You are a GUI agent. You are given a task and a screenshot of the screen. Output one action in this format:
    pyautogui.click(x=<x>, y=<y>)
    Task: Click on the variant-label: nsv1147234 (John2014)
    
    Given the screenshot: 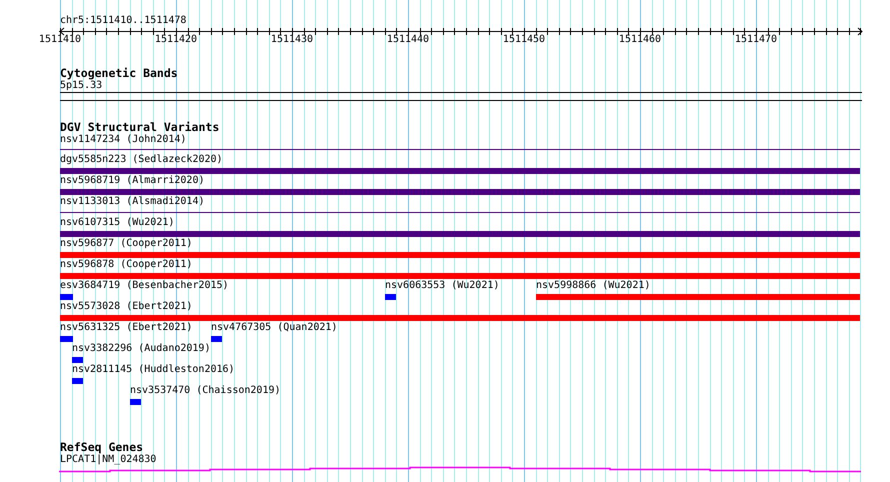 What is the action you would take?
    pyautogui.click(x=123, y=140)
    